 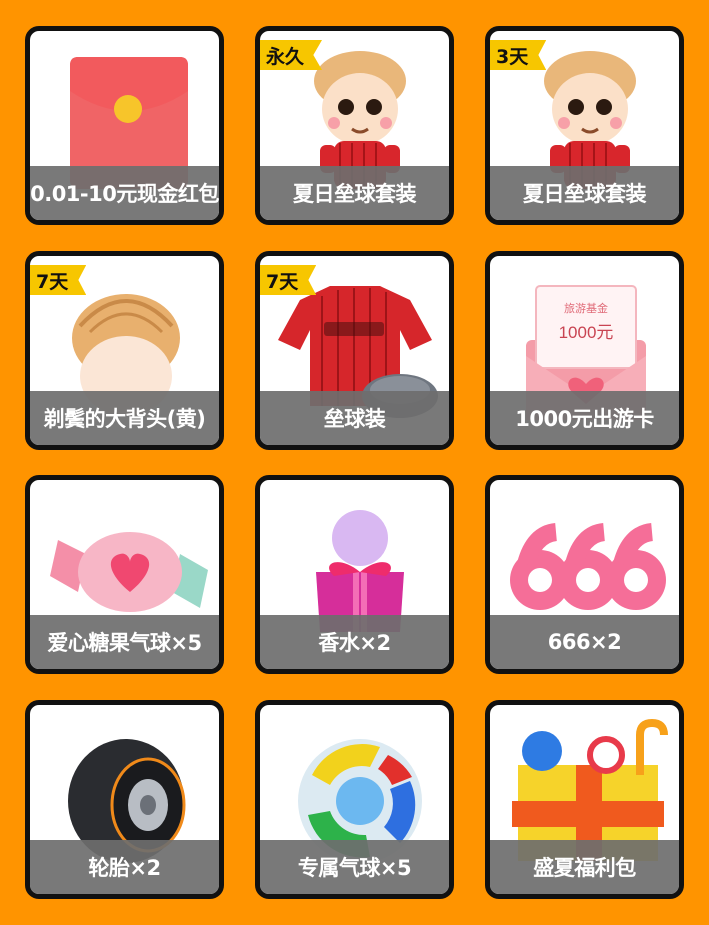 What do you see at coordinates (124, 350) in the screenshot?
I see `reward-card: 7天 剃鬓的大背头(黄)` at bounding box center [124, 350].